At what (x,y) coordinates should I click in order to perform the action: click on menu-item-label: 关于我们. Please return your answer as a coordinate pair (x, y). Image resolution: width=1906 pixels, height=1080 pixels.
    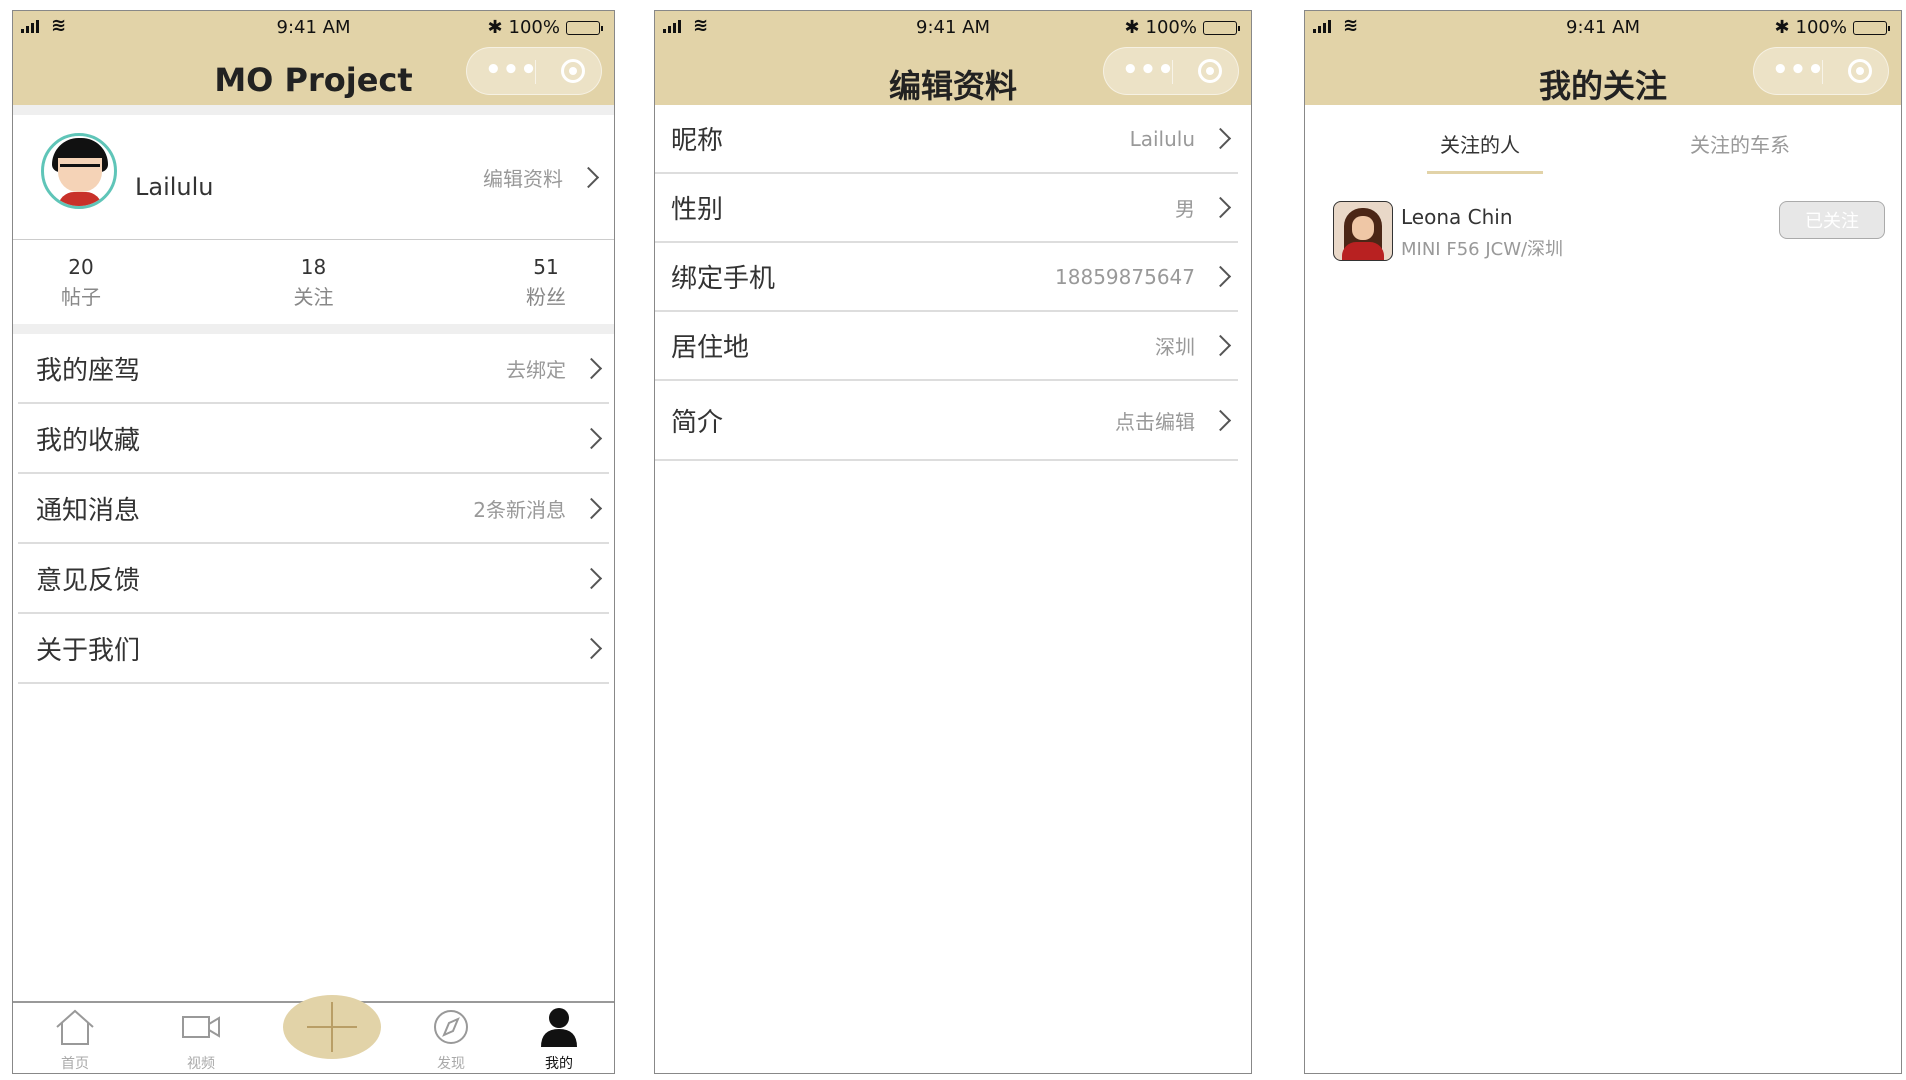
    Looking at the image, I should click on (88, 650).